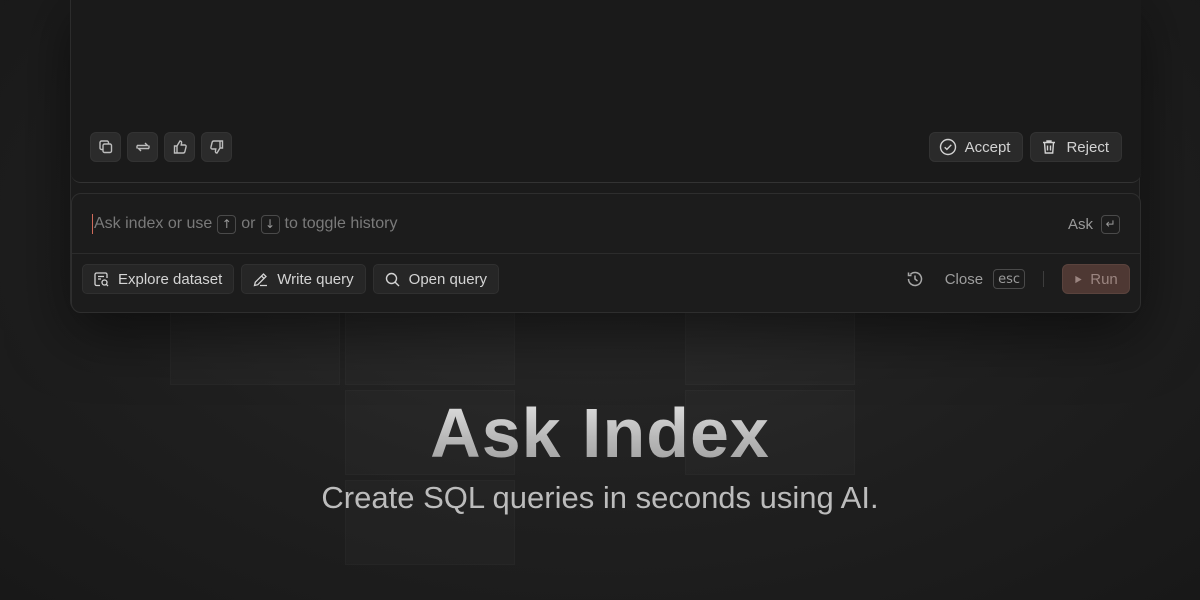 This screenshot has width=1200, height=600. I want to click on toolbar-right: Close esc Run, so click(1017, 279).